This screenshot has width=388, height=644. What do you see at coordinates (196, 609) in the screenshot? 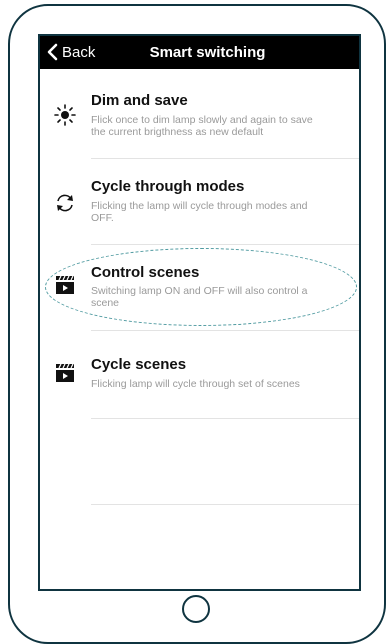
I see `home-button` at bounding box center [196, 609].